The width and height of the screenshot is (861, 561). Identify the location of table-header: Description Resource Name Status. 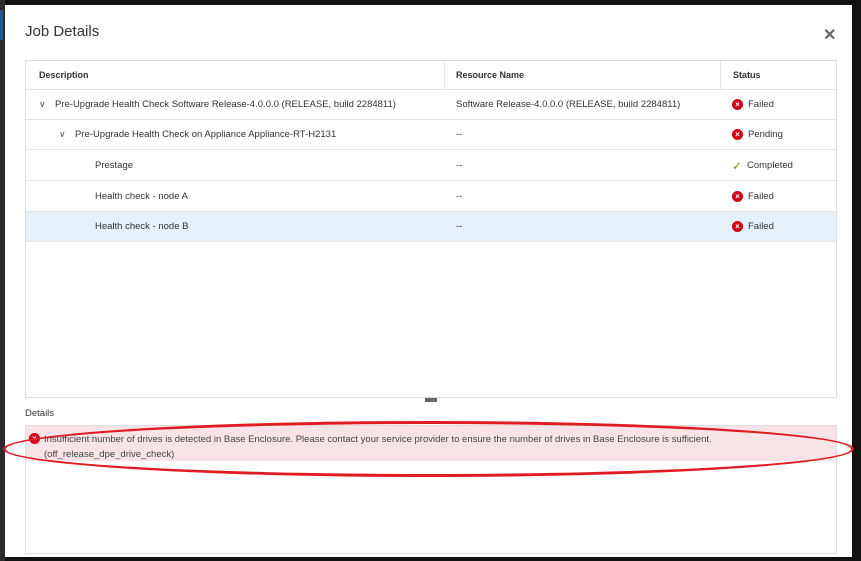
(431, 75).